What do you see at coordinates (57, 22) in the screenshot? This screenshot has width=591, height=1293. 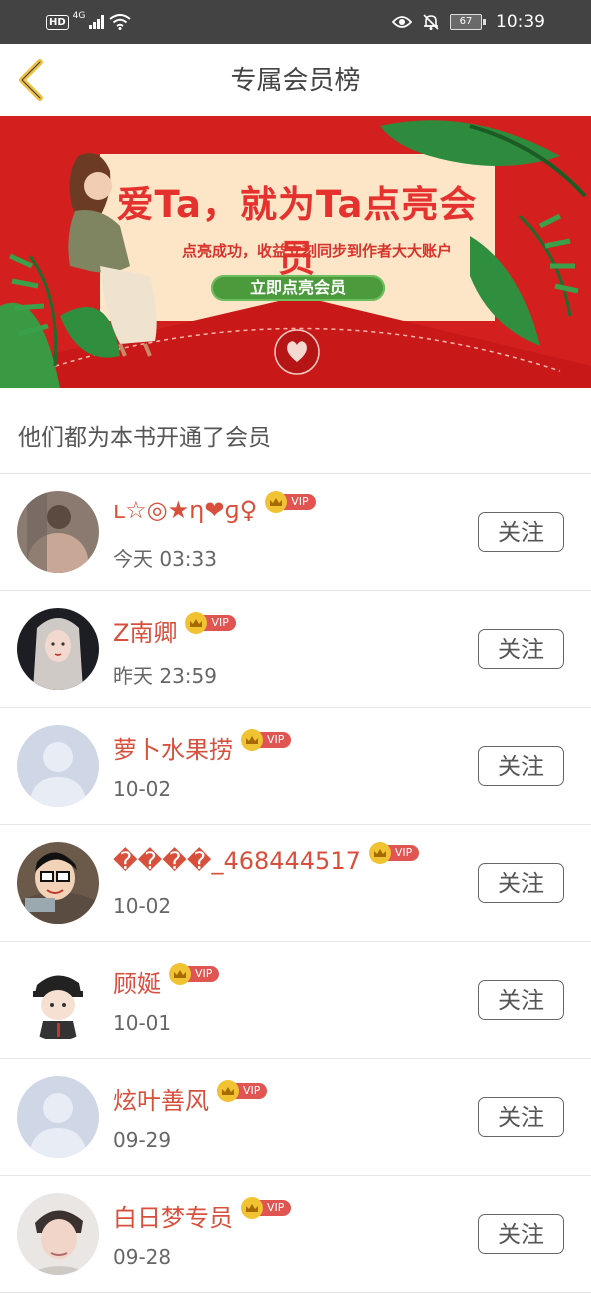 I see `hd-badge: HD` at bounding box center [57, 22].